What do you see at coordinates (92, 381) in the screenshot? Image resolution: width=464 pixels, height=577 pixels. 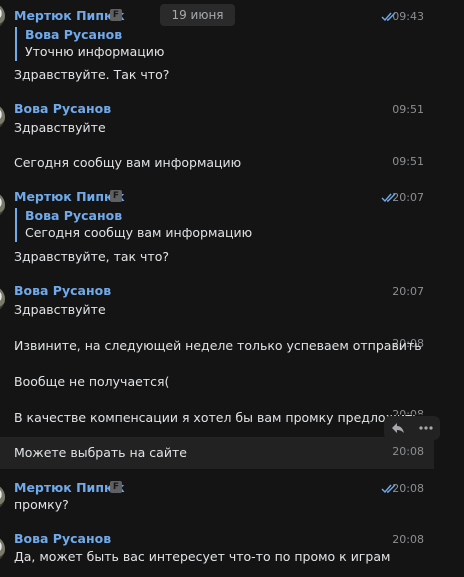 I see `message-text: Вообще не получается(` at bounding box center [92, 381].